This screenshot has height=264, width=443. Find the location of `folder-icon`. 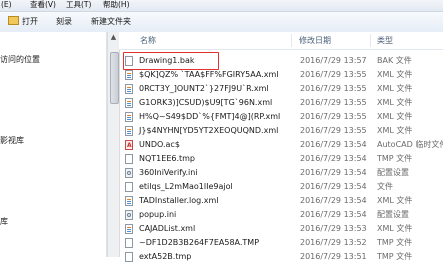

folder-icon is located at coordinates (13, 20).